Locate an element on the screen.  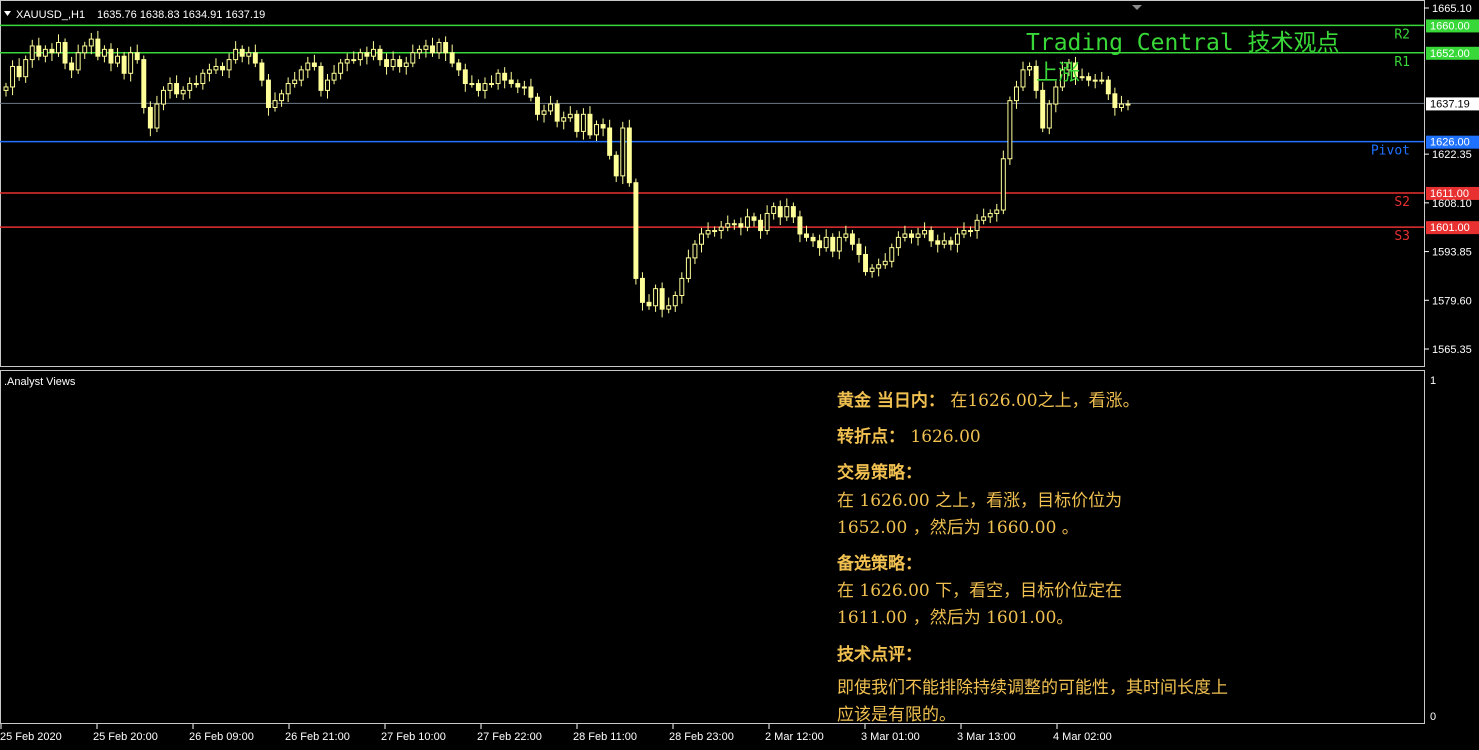
symbol-label: XAUUSD_,H1 is located at coordinates (50, 15).